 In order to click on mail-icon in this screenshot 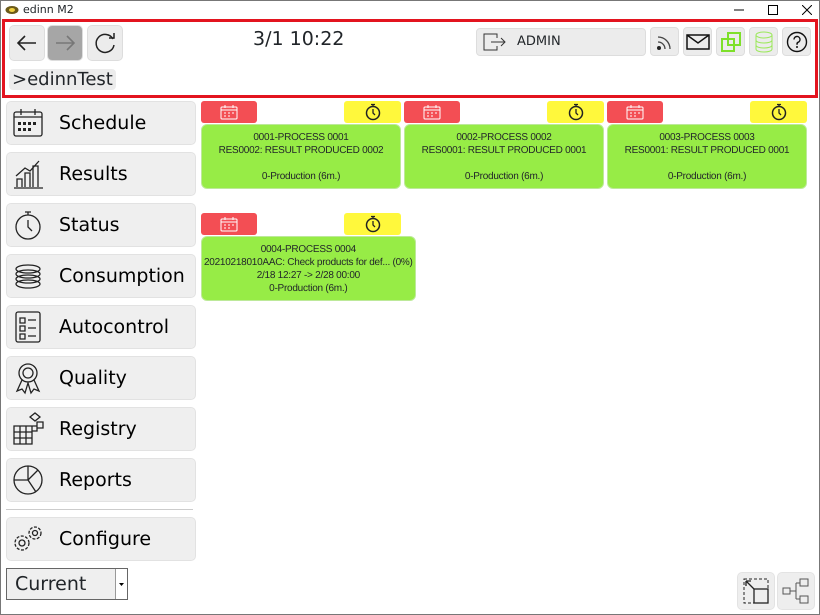, I will do `click(697, 41)`.